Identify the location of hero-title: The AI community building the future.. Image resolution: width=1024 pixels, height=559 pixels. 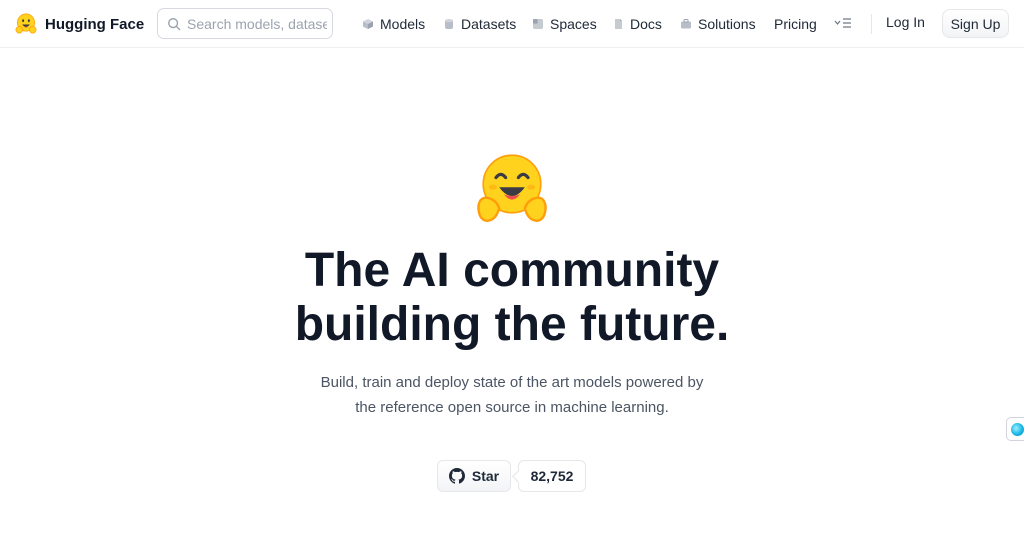
(512, 298).